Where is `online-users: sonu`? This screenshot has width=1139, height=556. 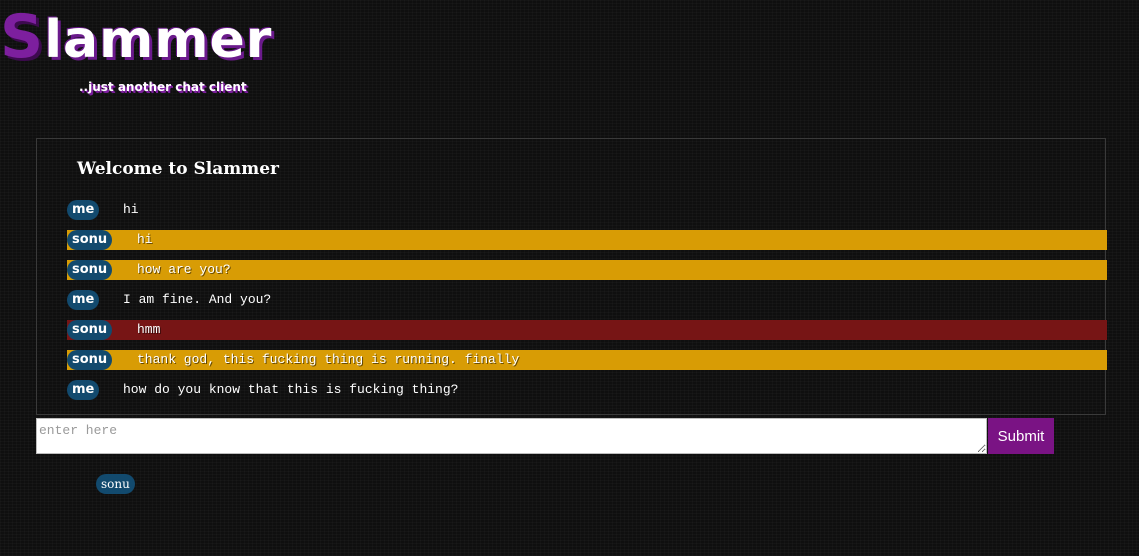
online-users: sonu is located at coordinates (115, 483).